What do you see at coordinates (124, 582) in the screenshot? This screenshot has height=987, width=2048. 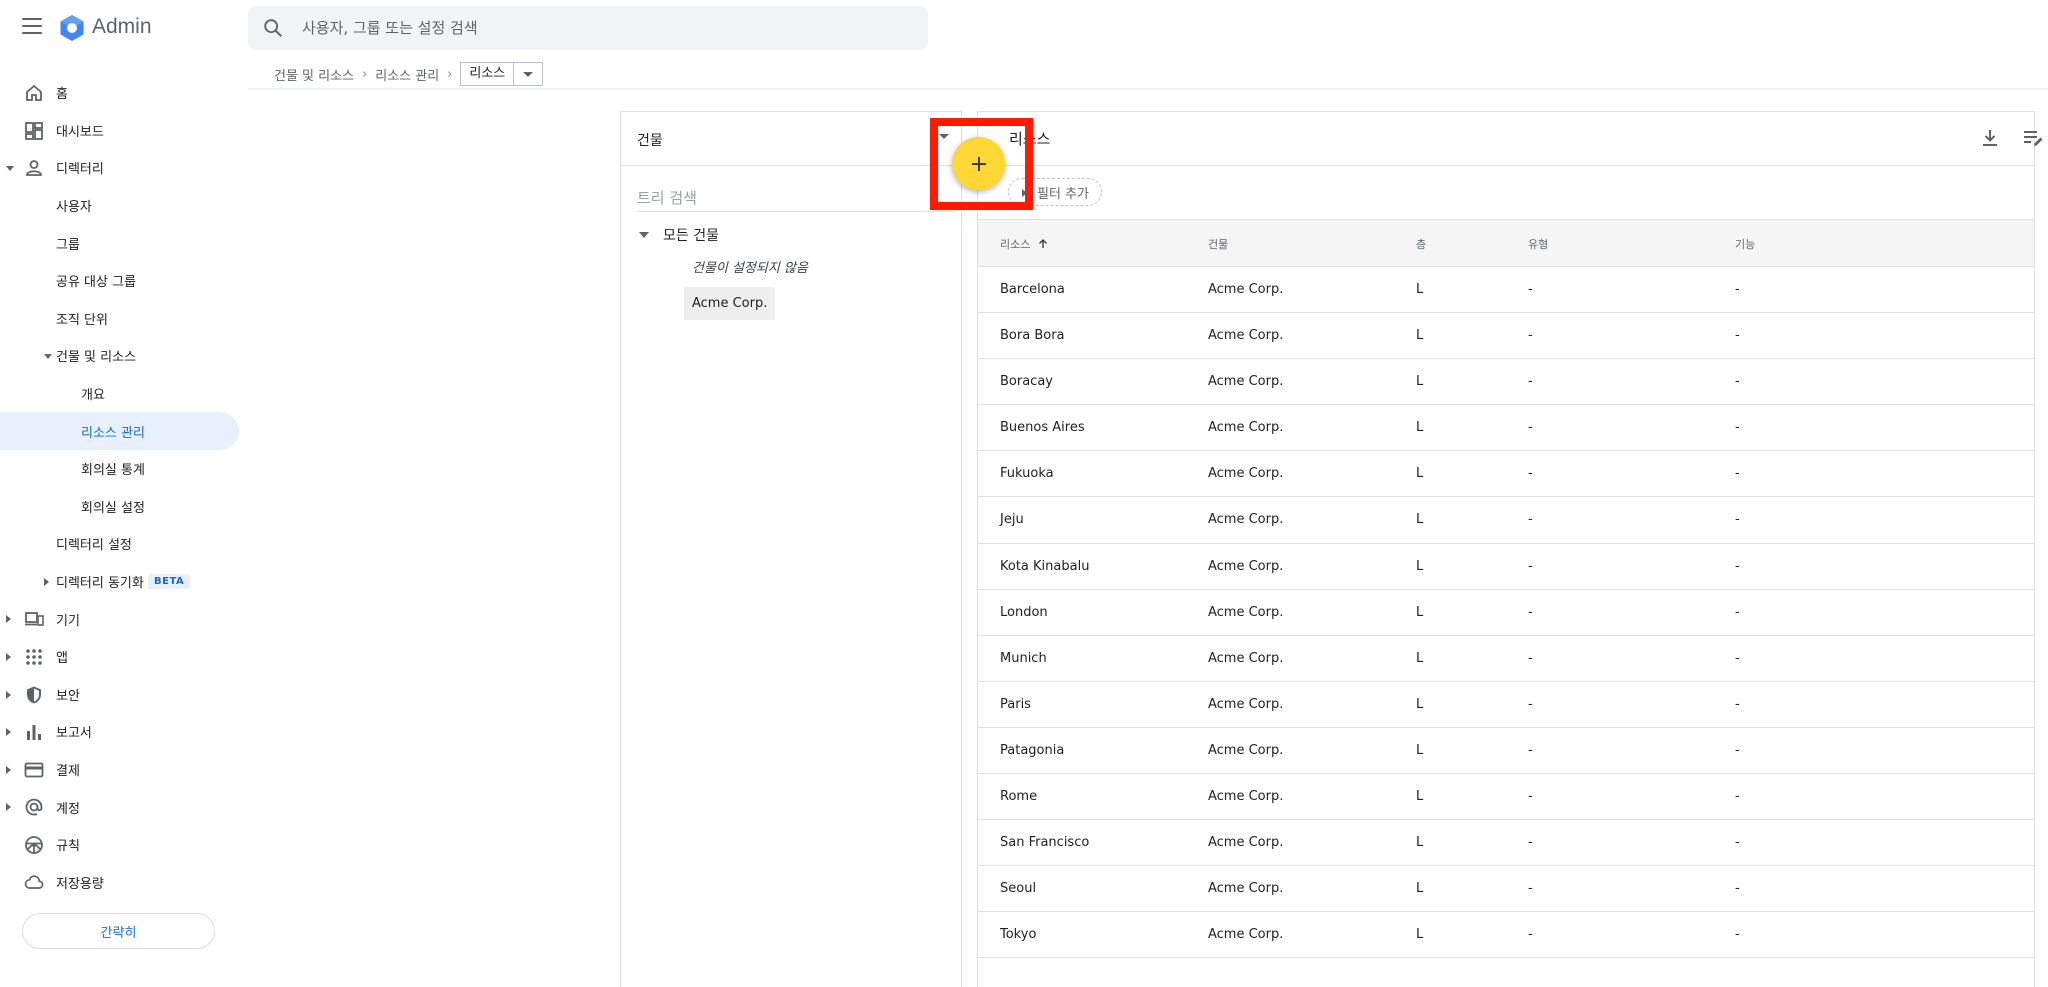 I see `sidebar-item-directory-sync: 디렉터리 동기화 BETA` at bounding box center [124, 582].